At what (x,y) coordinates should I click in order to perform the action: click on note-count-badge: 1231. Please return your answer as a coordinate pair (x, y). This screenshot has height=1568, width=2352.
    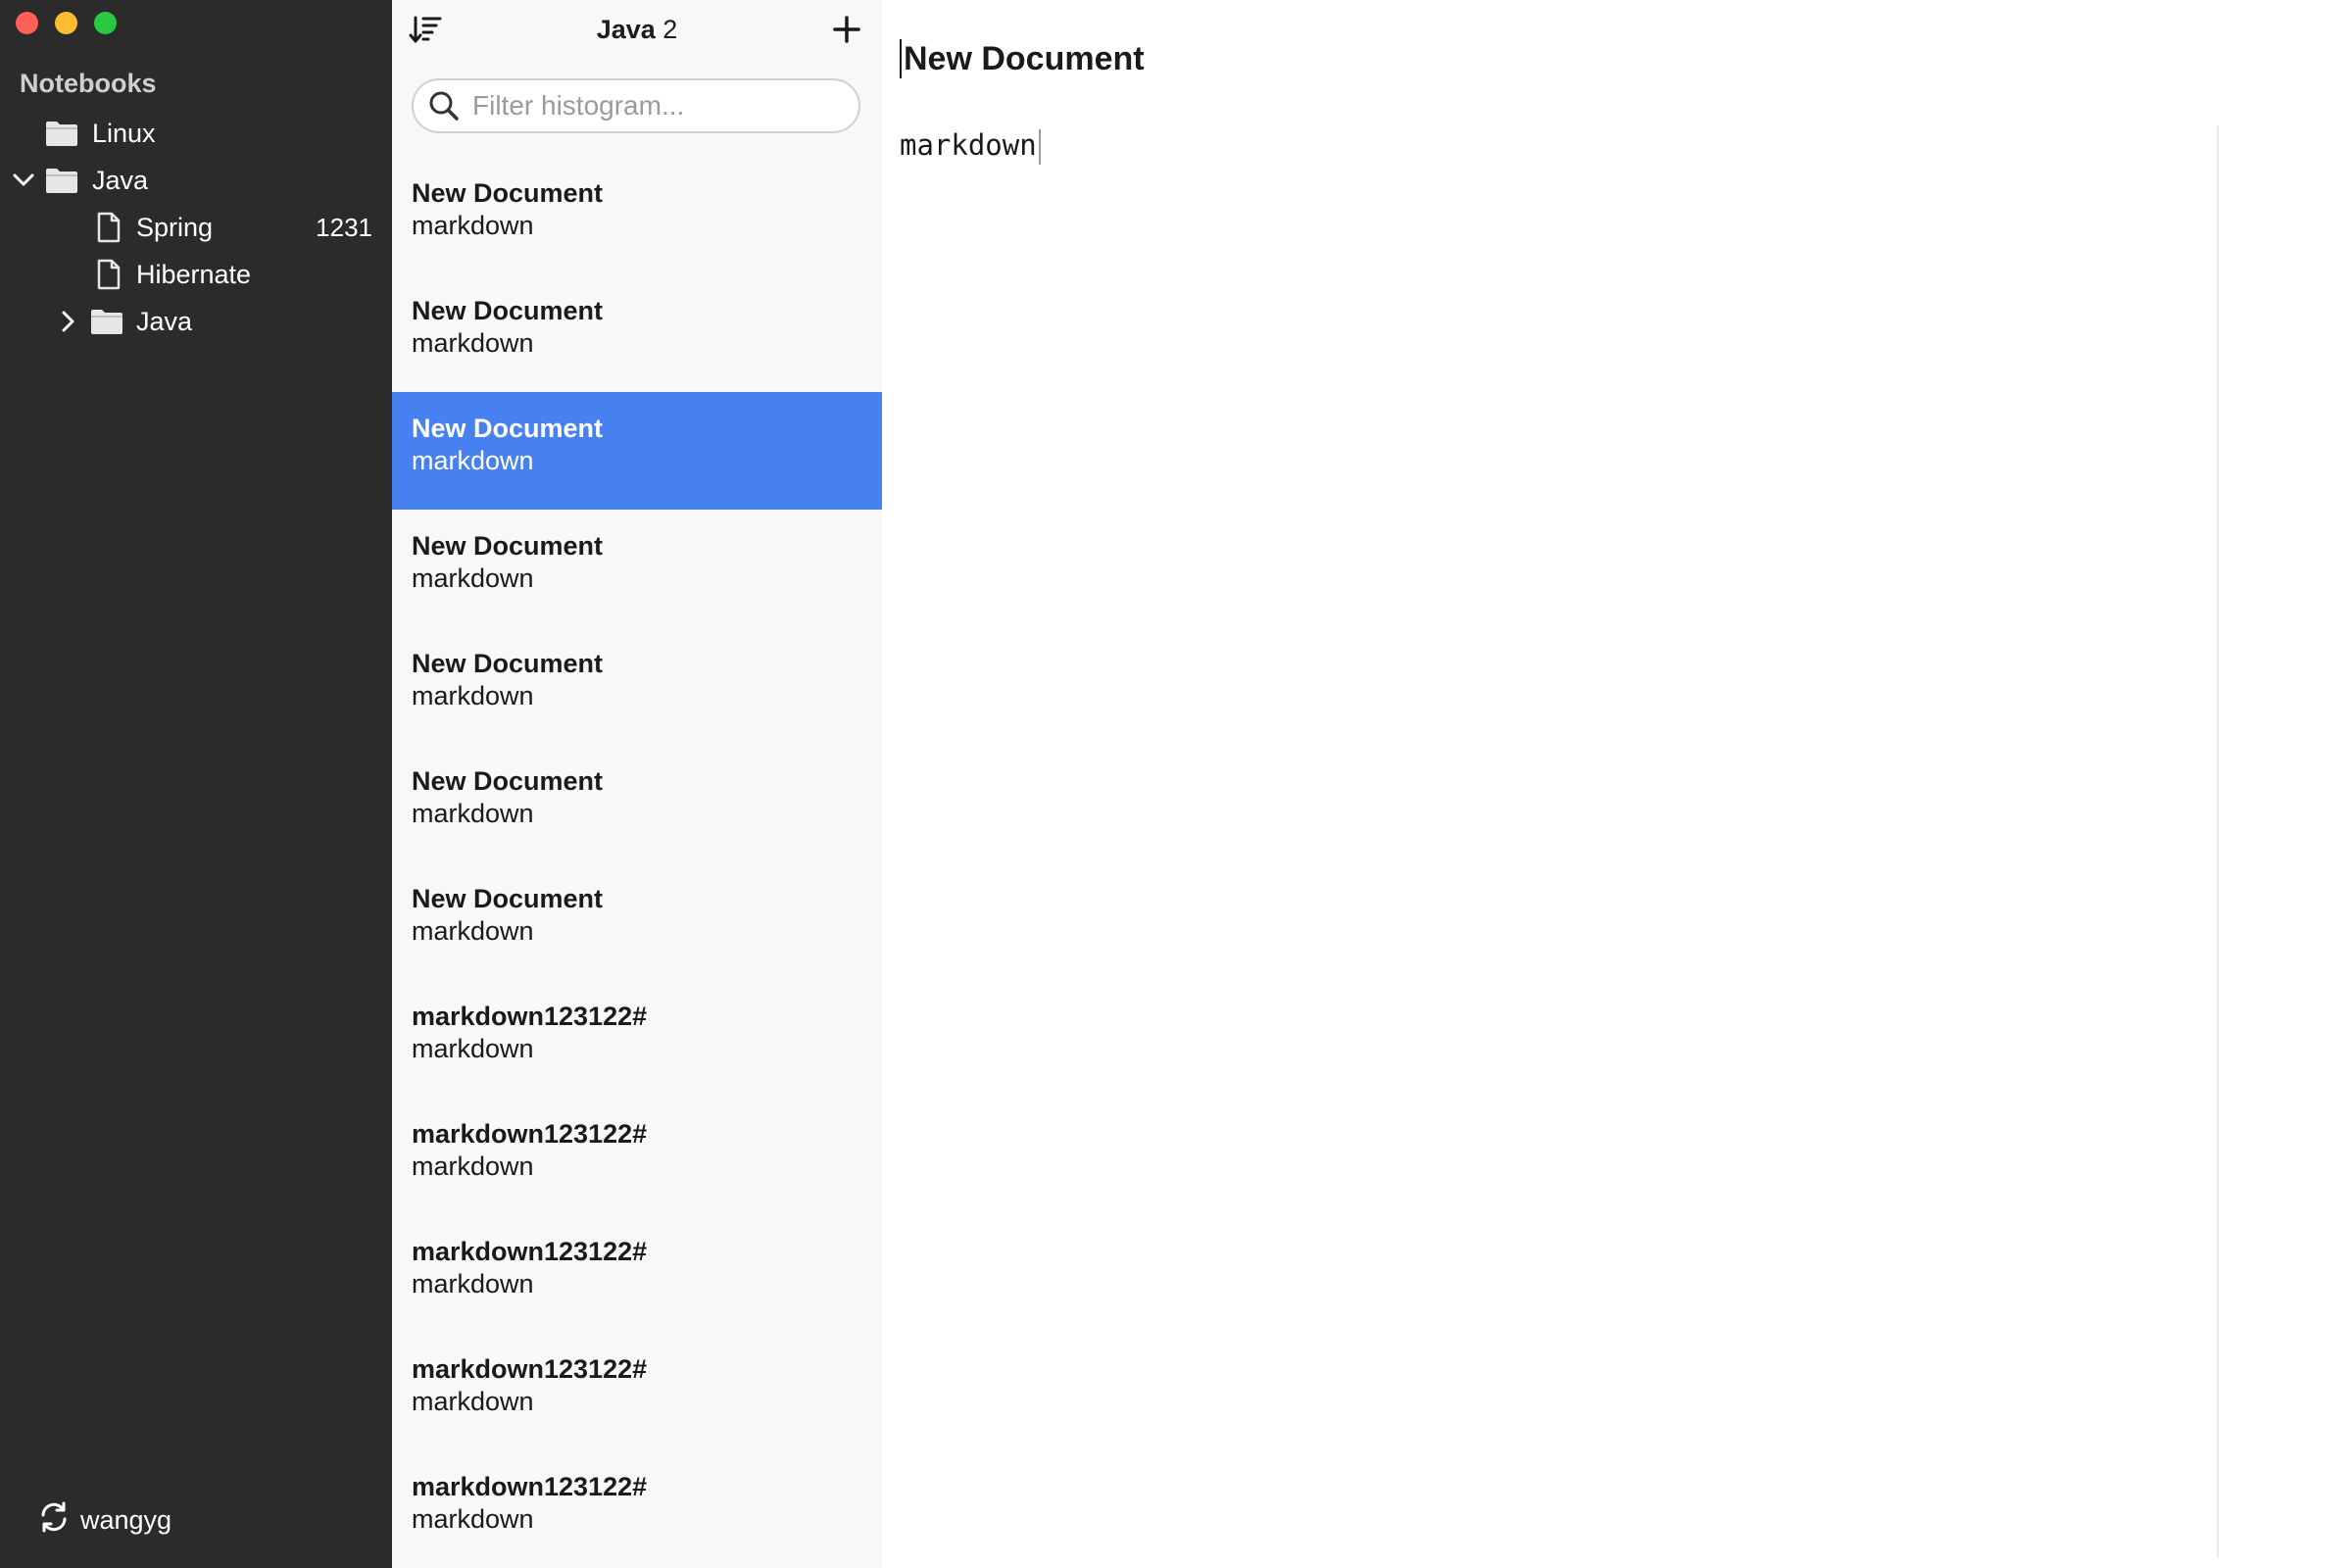
    Looking at the image, I should click on (344, 227).